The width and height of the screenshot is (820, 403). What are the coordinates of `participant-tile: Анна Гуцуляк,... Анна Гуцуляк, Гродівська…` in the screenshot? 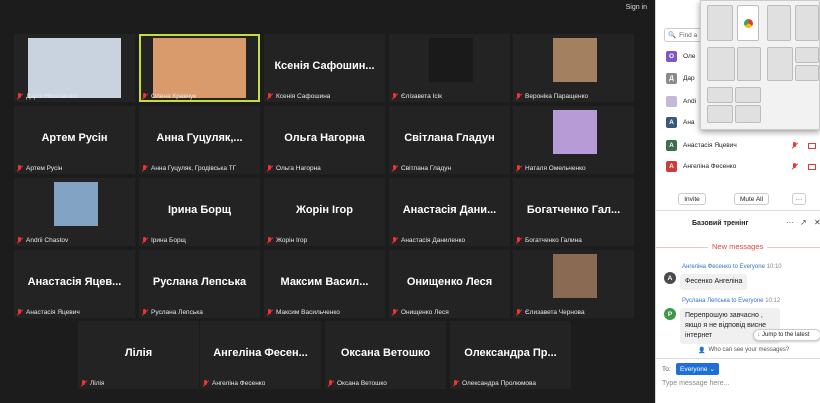 It's located at (199, 140).